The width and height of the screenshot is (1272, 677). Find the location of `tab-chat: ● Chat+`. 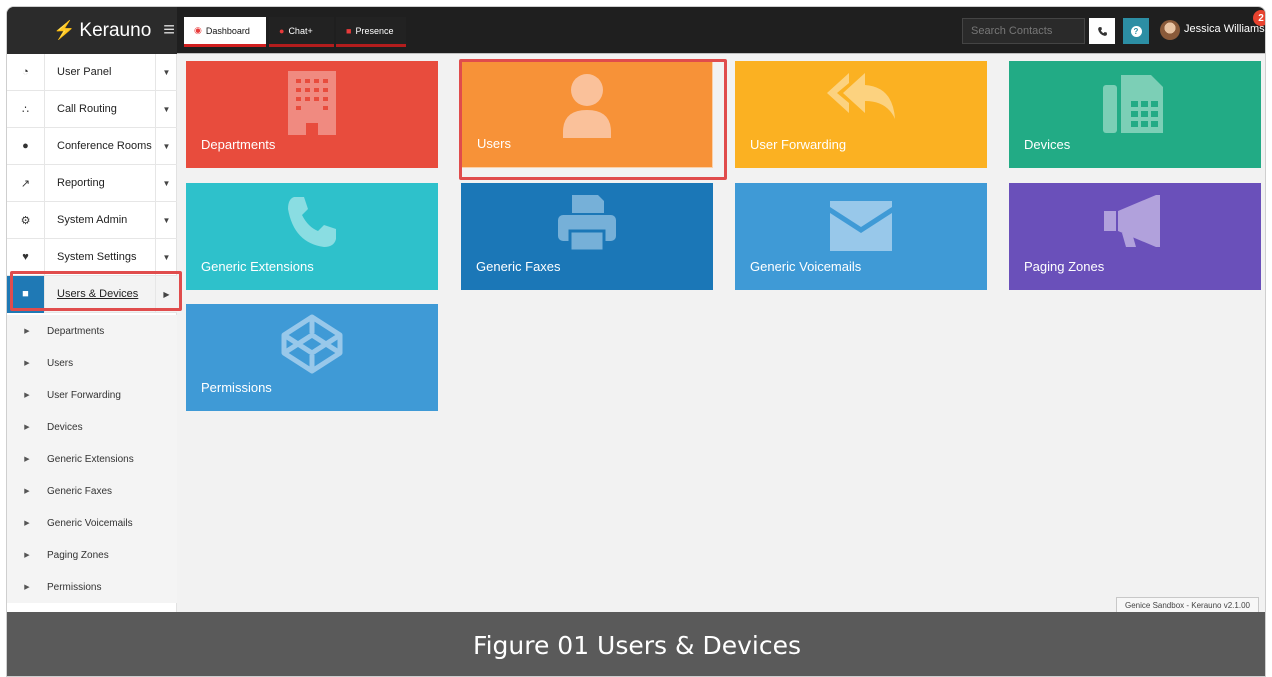

tab-chat: ● Chat+ is located at coordinates (301, 32).